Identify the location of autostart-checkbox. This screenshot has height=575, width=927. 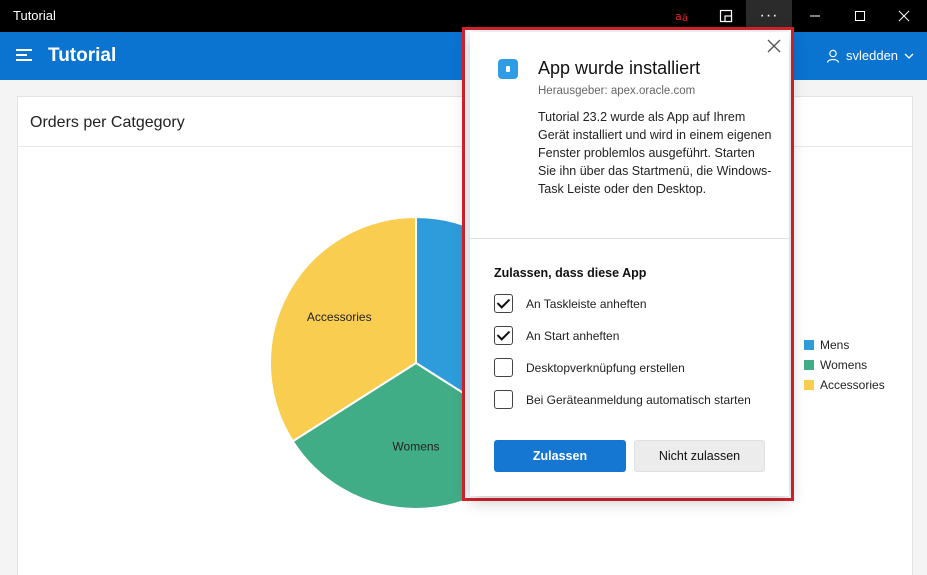
(503, 399).